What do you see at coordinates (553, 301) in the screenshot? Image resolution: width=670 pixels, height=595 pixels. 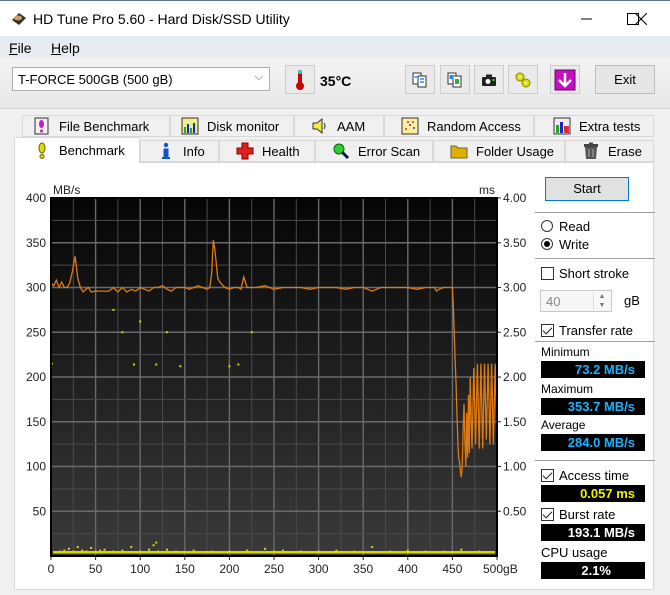 I see `short-stroke-value: 40` at bounding box center [553, 301].